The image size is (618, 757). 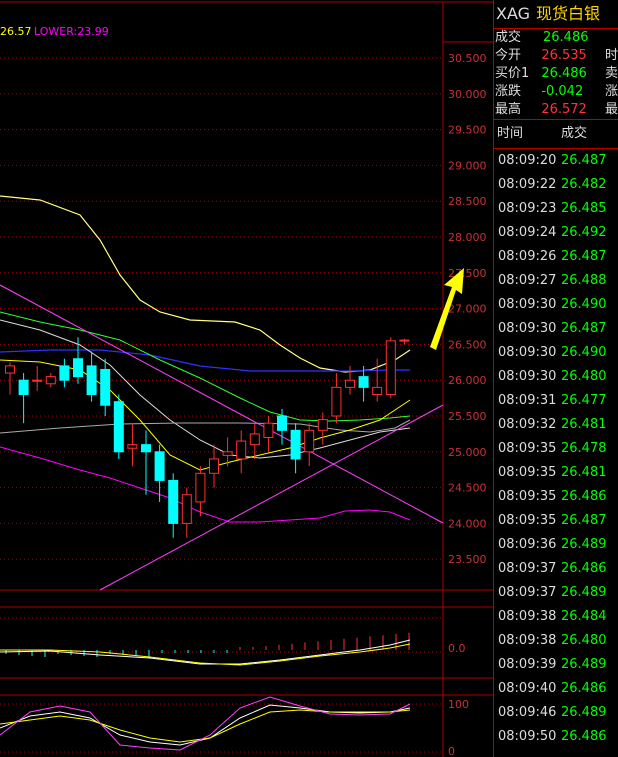 I want to click on tick-price: 26.482, so click(x=584, y=184).